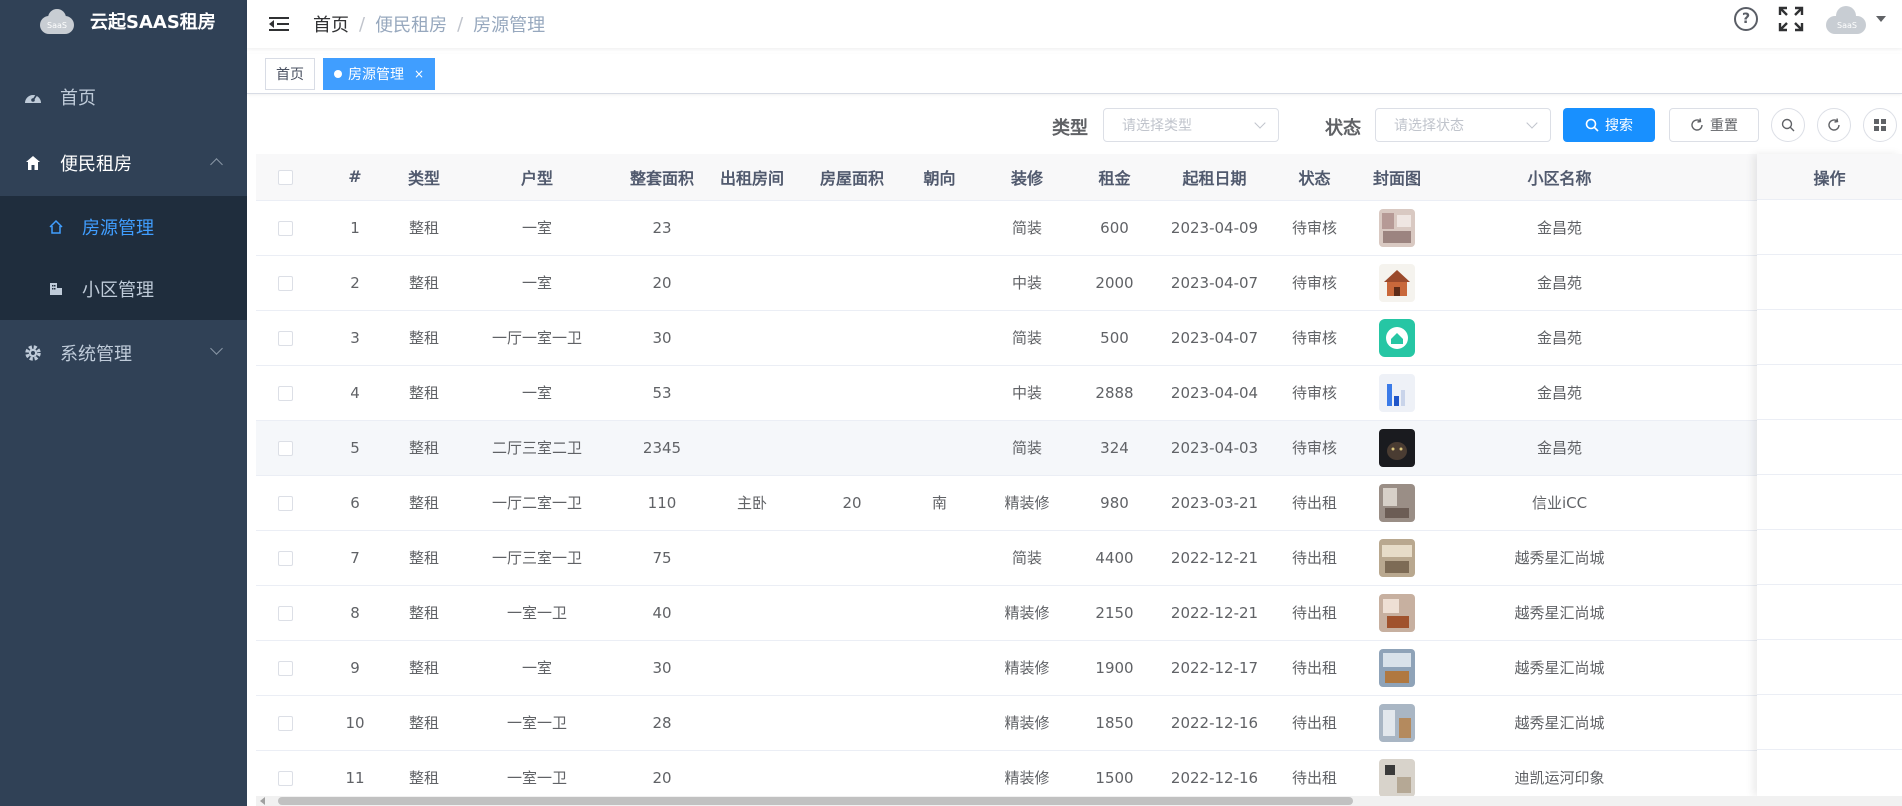 Image resolution: width=1902 pixels, height=806 pixels. I want to click on tag-house-management: 房源管理 ×, so click(379, 73).